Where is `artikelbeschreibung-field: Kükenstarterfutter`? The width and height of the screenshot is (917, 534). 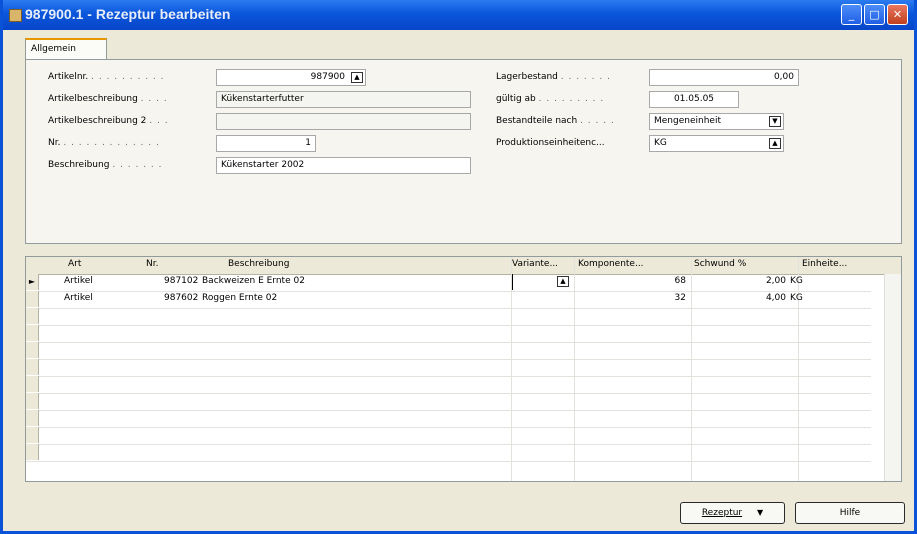 artikelbeschreibung-field: Kükenstarterfutter is located at coordinates (343, 99).